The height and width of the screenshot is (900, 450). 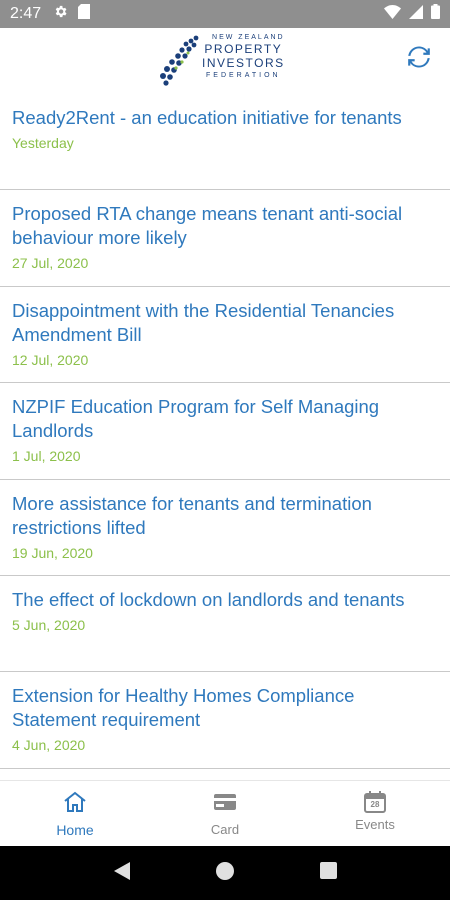 I want to click on bottom-nav: Home Card 28 Events, so click(x=225, y=813).